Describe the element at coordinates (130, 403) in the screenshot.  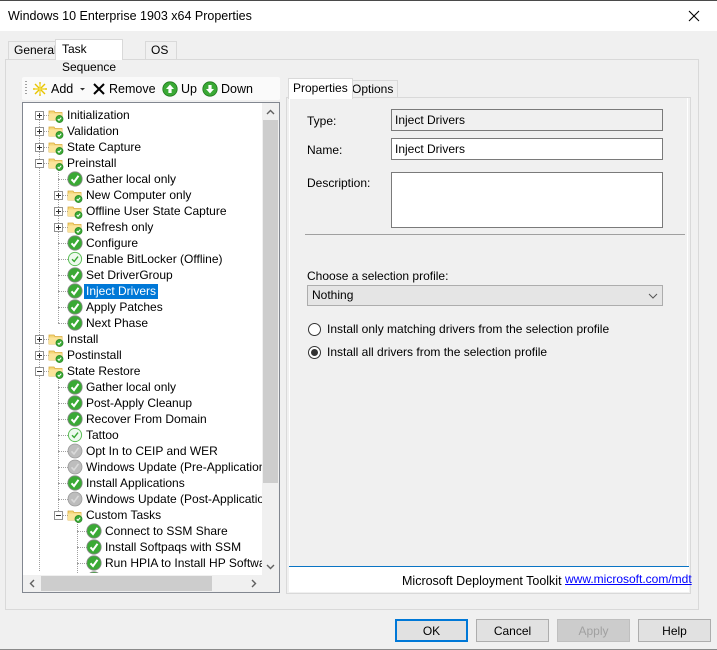
I see `tree-step-node: Post-Apply Cleanup` at that location.